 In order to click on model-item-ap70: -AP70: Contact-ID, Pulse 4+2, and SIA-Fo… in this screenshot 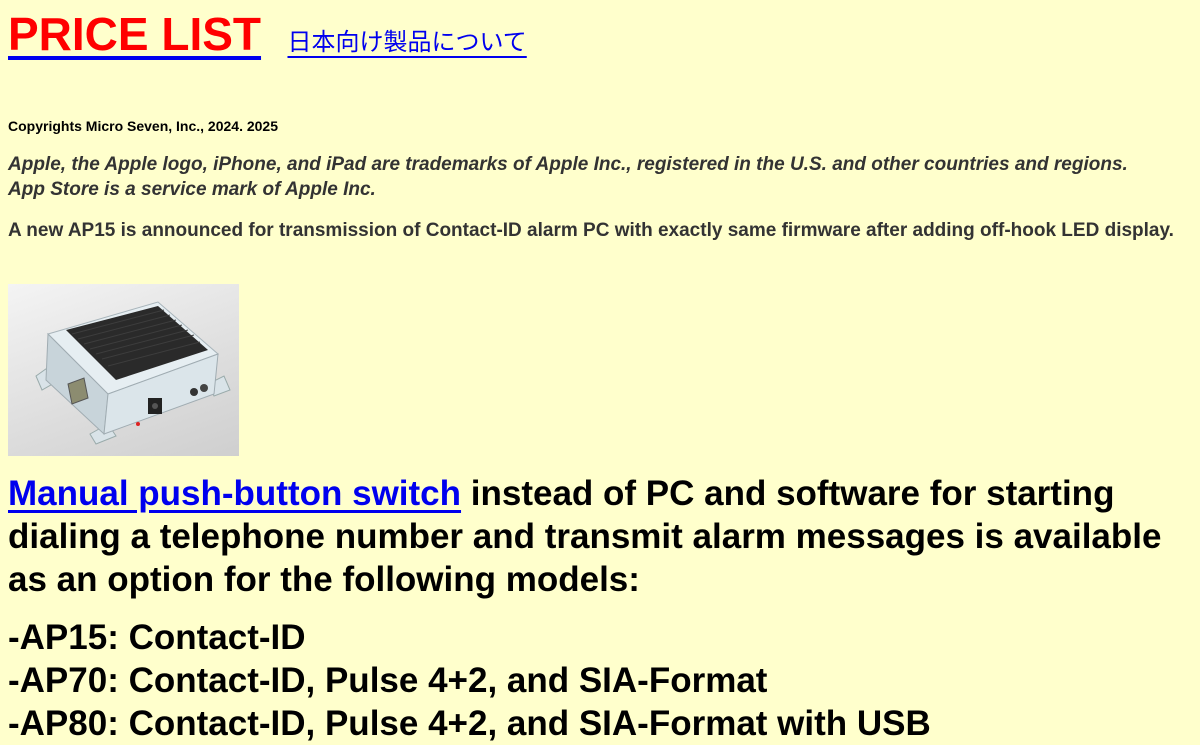, I will do `click(388, 680)`.